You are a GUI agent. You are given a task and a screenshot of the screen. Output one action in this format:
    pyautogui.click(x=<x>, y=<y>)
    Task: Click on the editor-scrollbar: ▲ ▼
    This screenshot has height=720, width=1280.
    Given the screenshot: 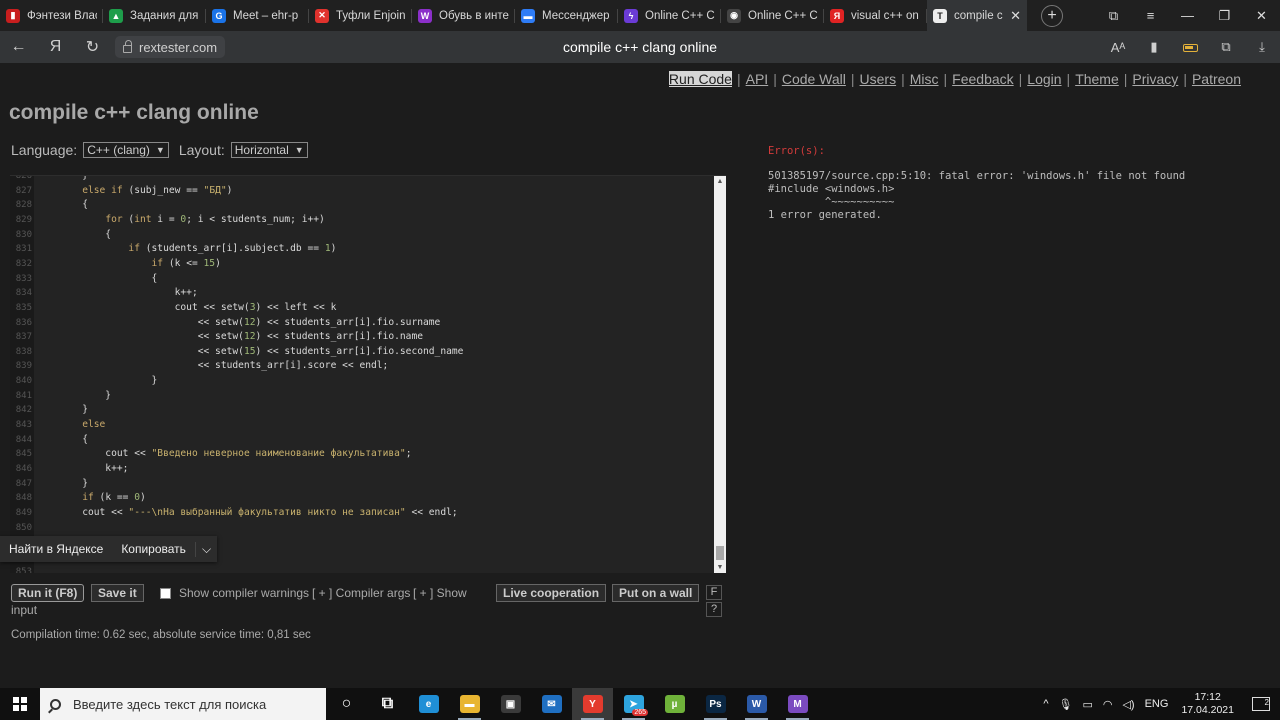 What is the action you would take?
    pyautogui.click(x=720, y=374)
    